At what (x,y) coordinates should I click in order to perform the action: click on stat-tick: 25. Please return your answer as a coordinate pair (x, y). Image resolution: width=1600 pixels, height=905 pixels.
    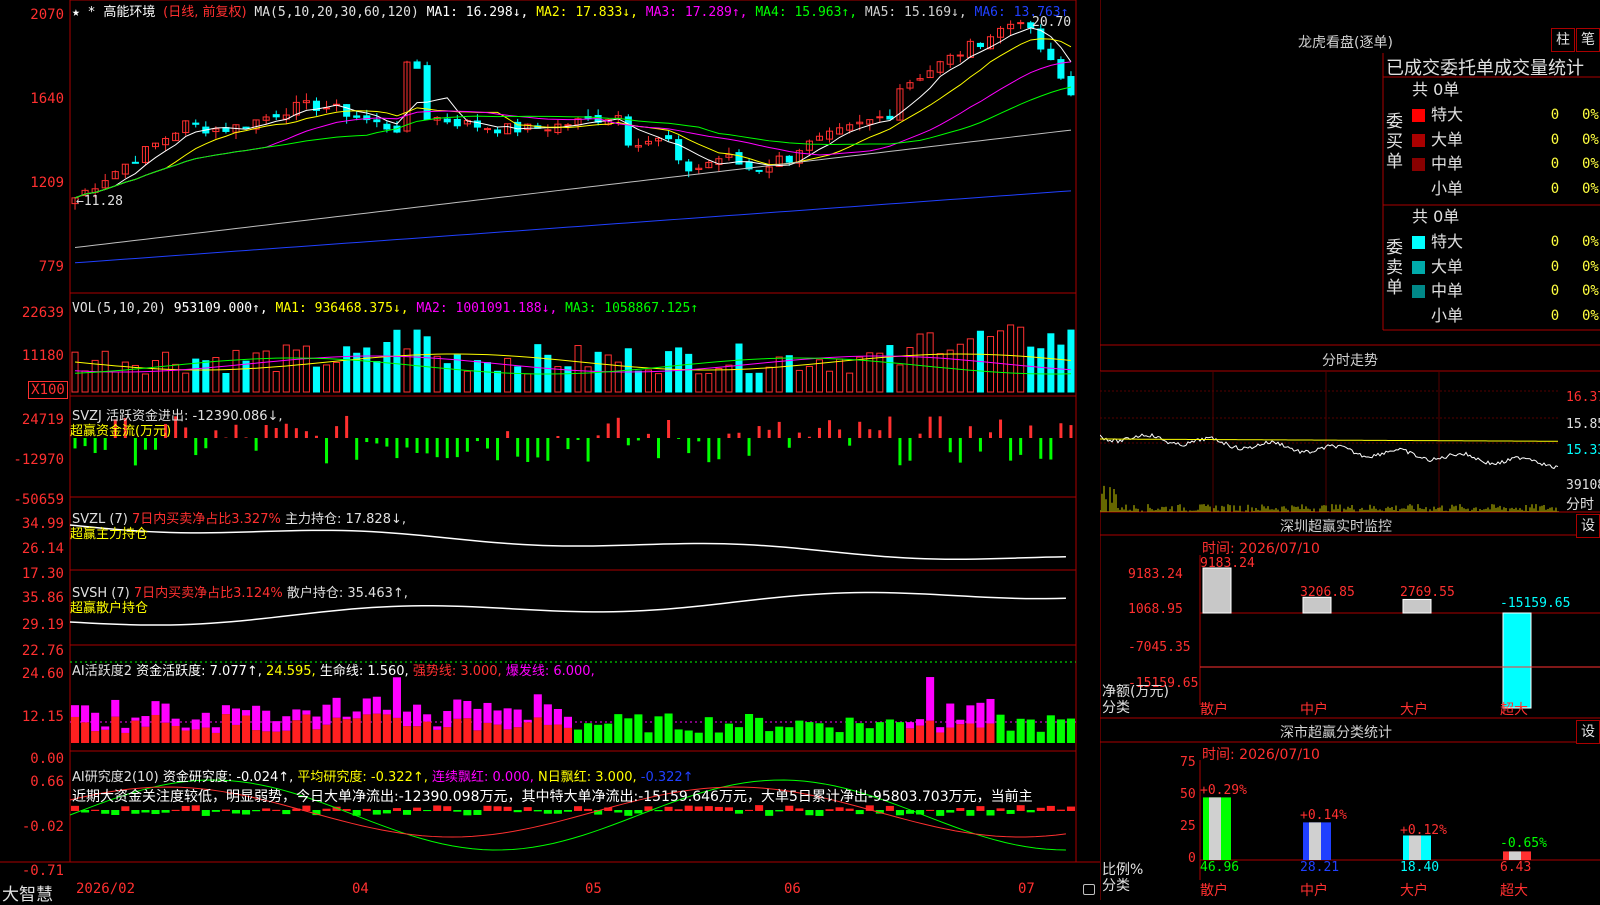
    Looking at the image, I should click on (1188, 826).